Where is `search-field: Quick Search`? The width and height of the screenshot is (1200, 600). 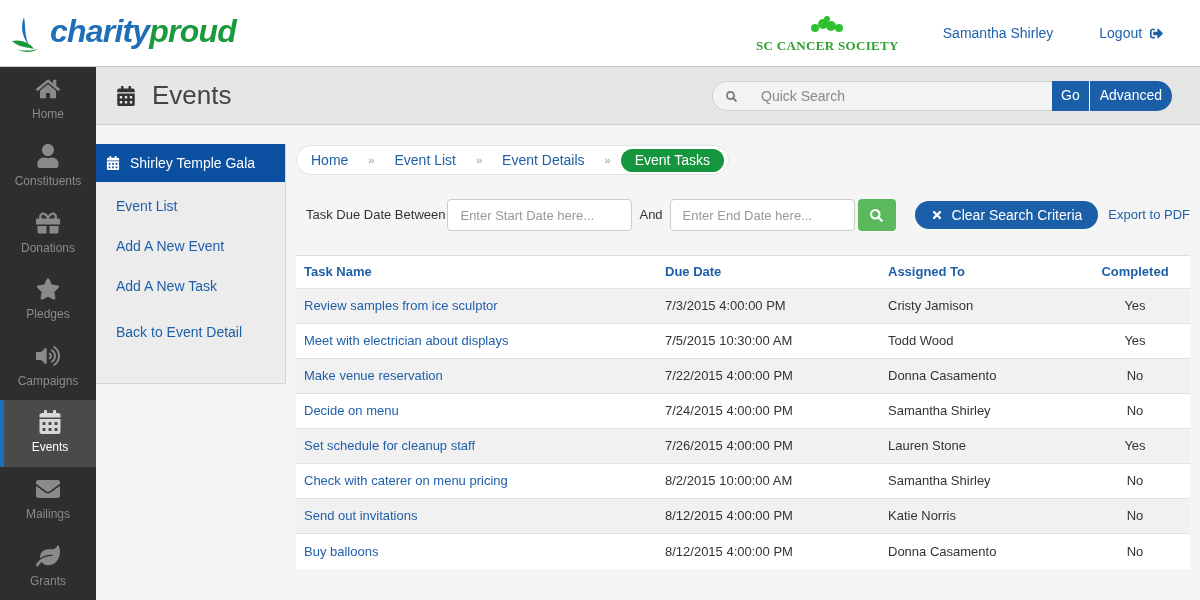 search-field: Quick Search is located at coordinates (882, 95).